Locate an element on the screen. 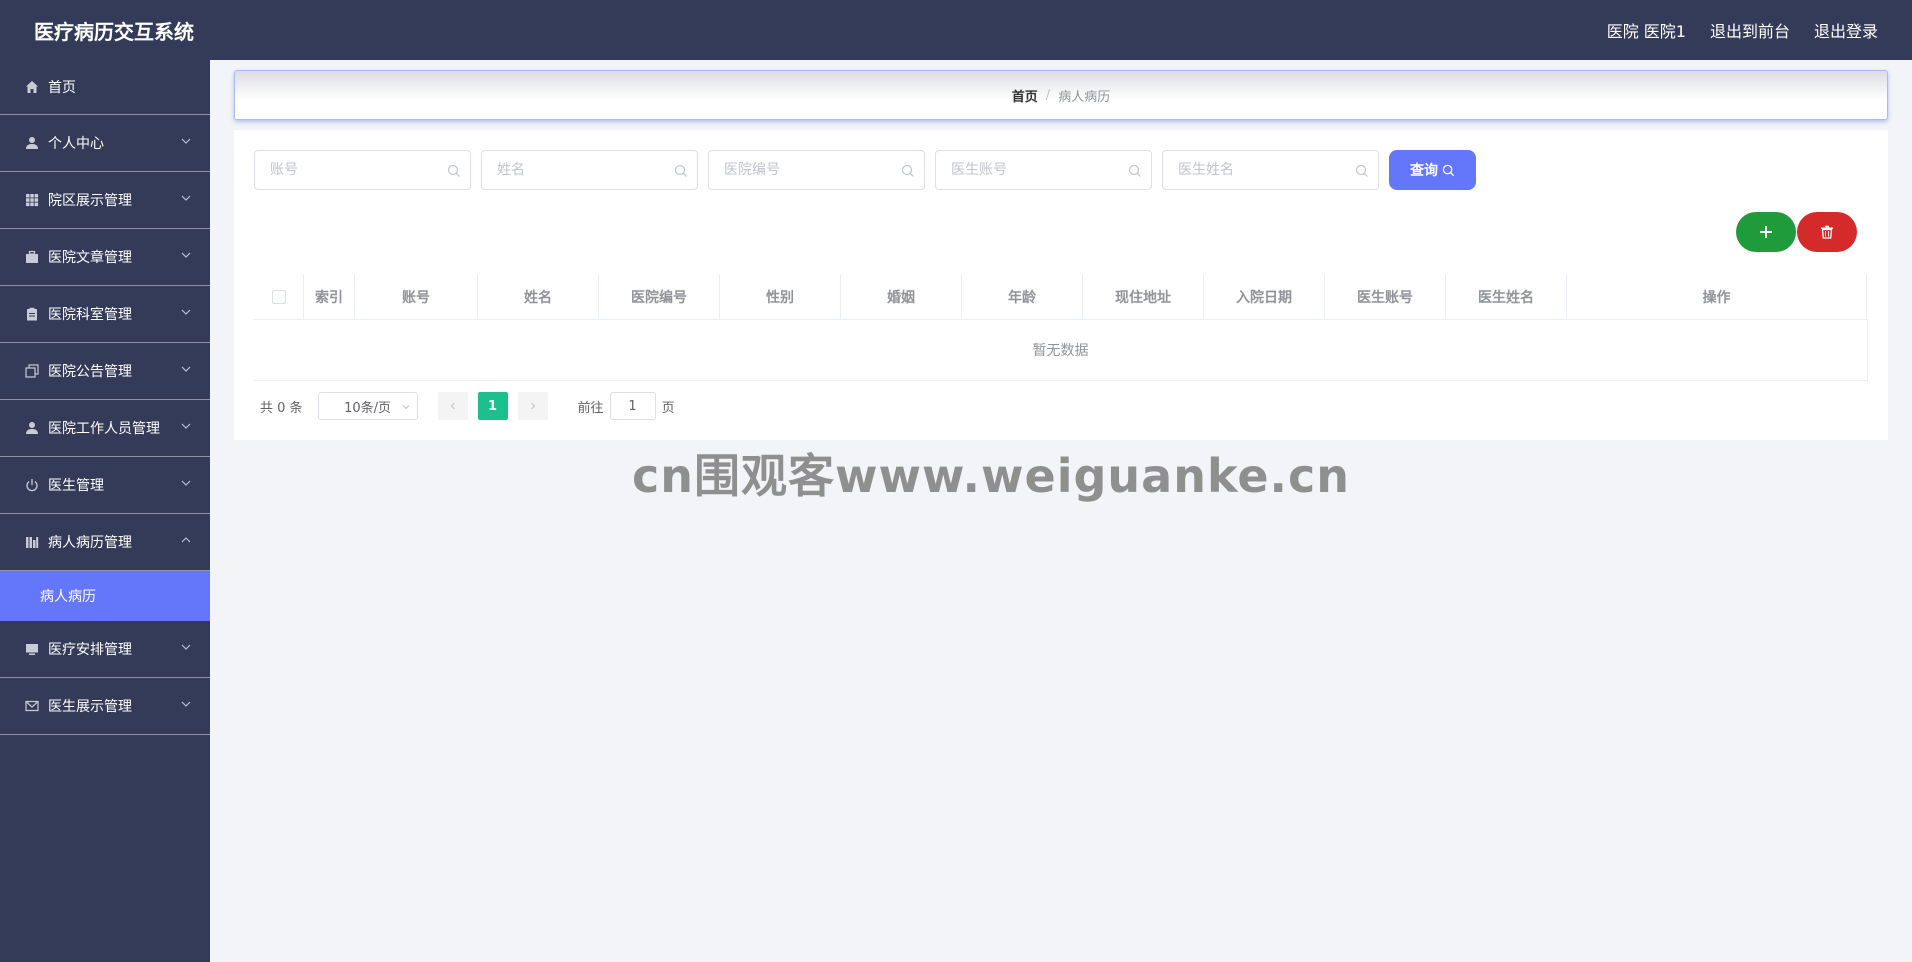  chart-icon is located at coordinates (32, 542).